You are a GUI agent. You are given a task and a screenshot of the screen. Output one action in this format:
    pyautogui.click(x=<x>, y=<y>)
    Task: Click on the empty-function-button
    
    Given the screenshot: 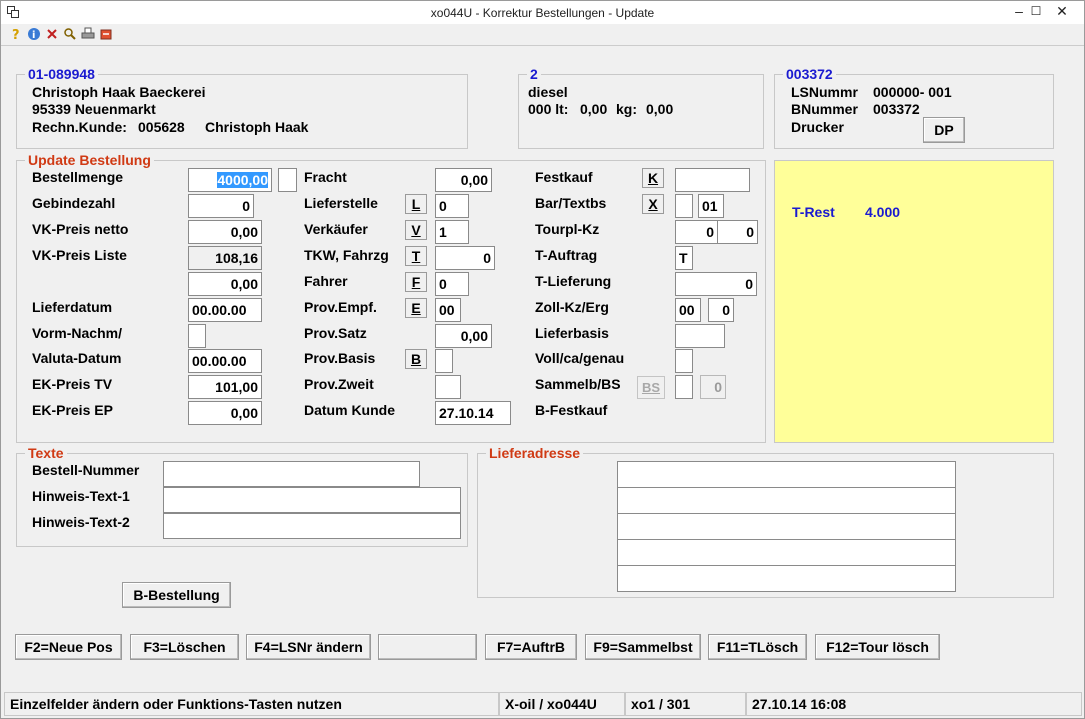 What is the action you would take?
    pyautogui.click(x=427, y=647)
    